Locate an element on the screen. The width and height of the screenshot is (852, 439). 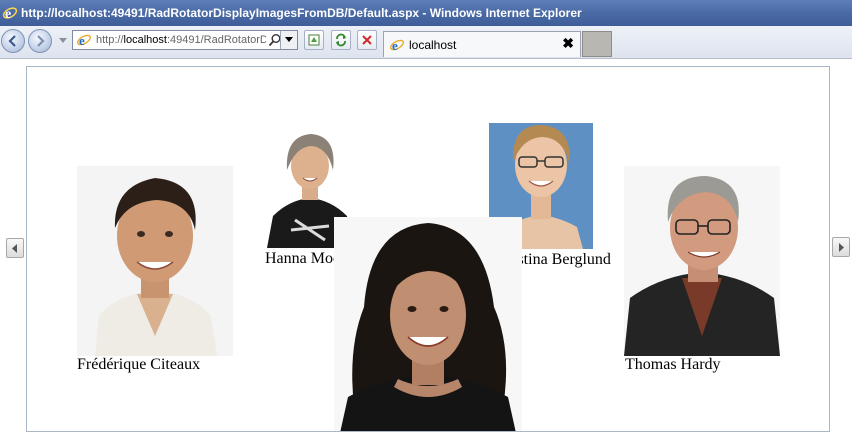
compatibility-icon is located at coordinates (314, 40).